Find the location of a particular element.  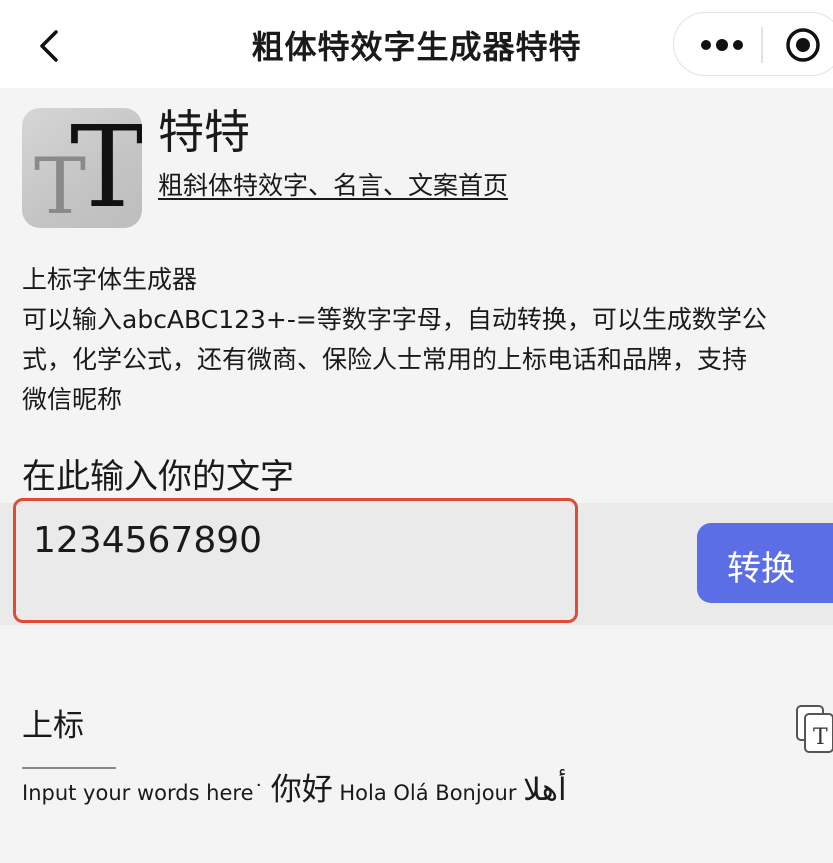

app-name: 特特 is located at coordinates (204, 132).